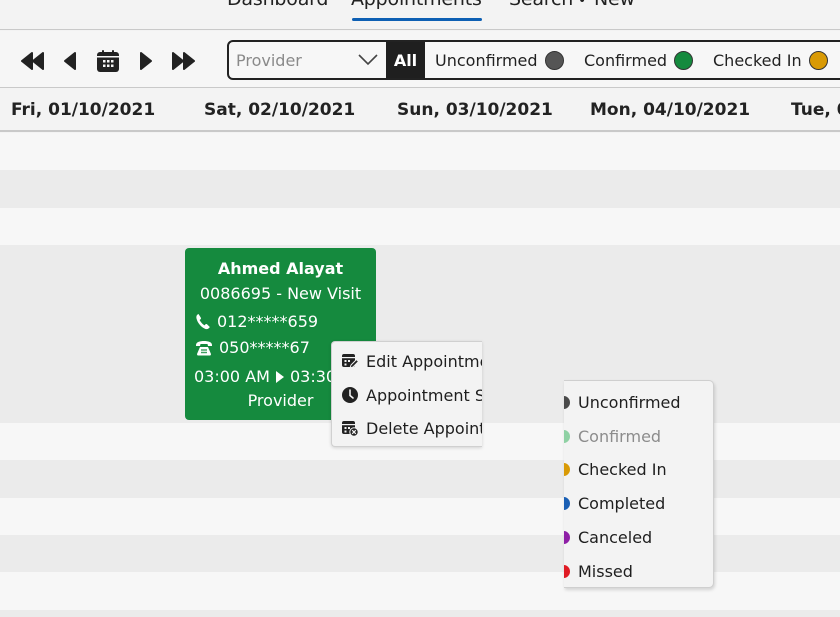  Describe the element at coordinates (486, 60) in the screenshot. I see `filter-label: Unconfirmed` at that location.